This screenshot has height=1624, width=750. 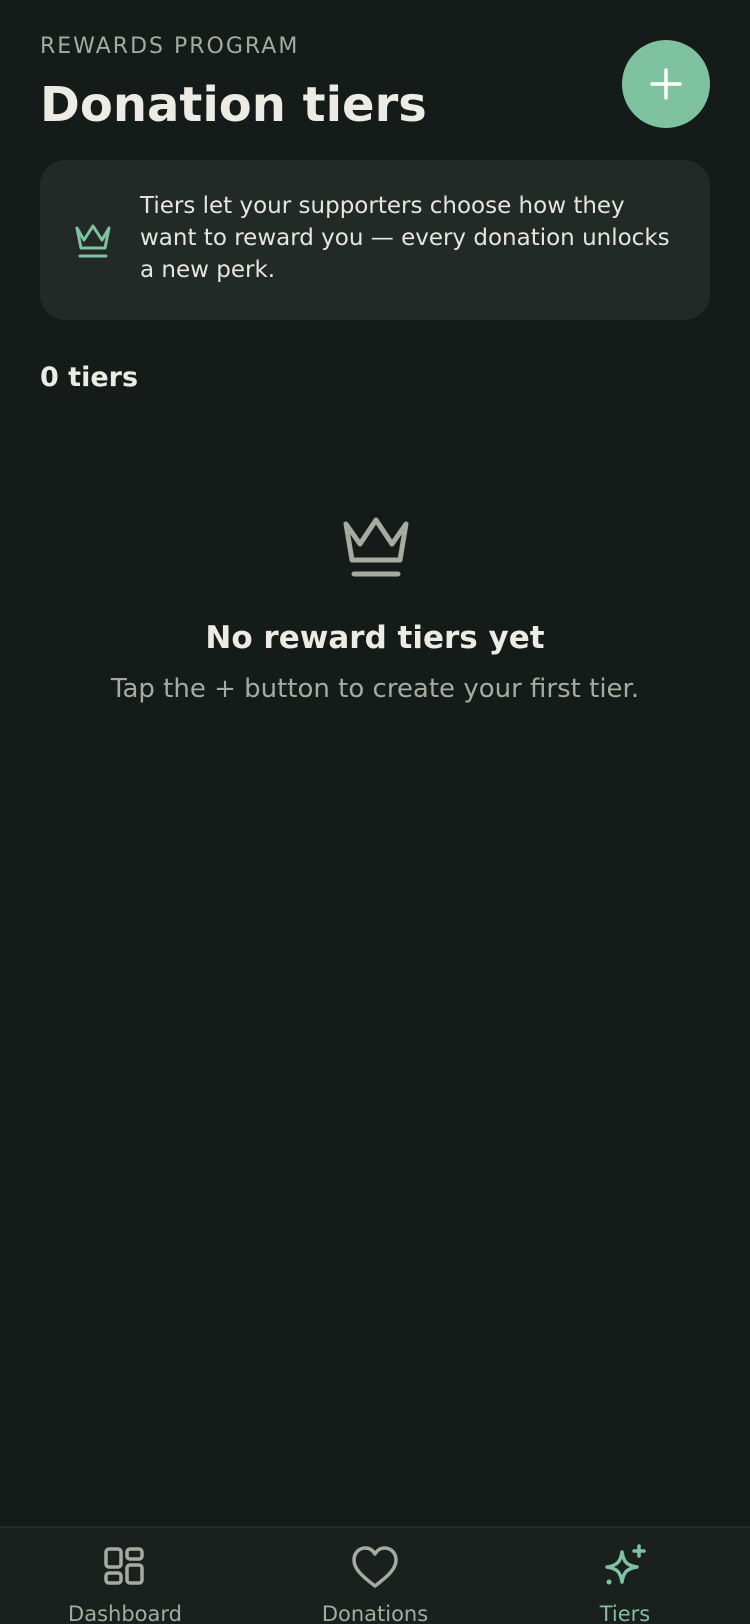 I want to click on plus-icon, so click(x=666, y=84).